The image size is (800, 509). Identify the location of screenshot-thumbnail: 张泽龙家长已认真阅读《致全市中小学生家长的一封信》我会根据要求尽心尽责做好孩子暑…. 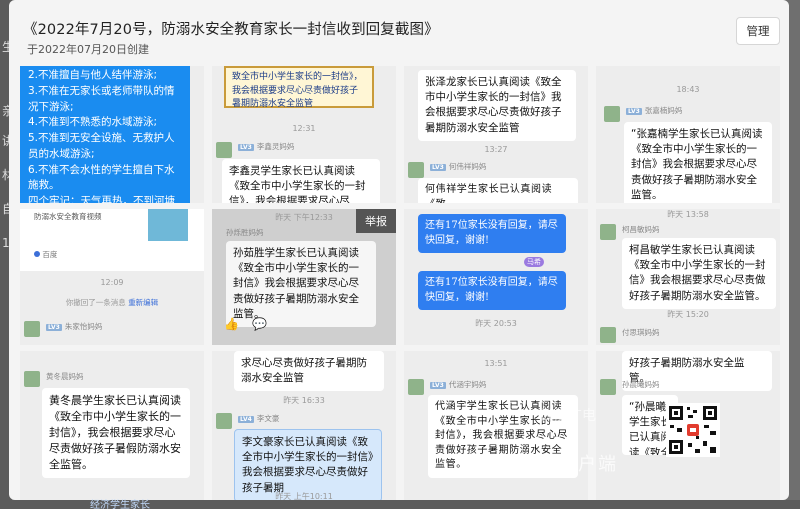
(496, 134).